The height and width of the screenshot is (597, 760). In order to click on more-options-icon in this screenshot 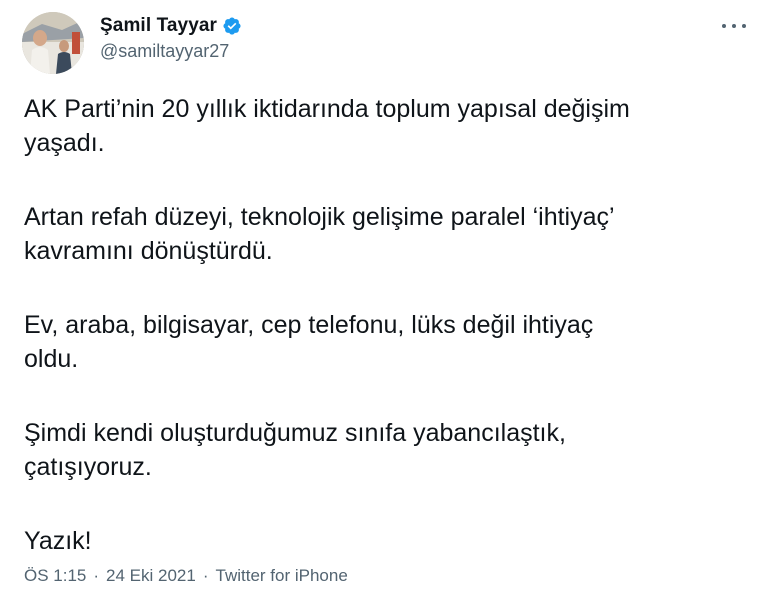, I will do `click(734, 26)`.